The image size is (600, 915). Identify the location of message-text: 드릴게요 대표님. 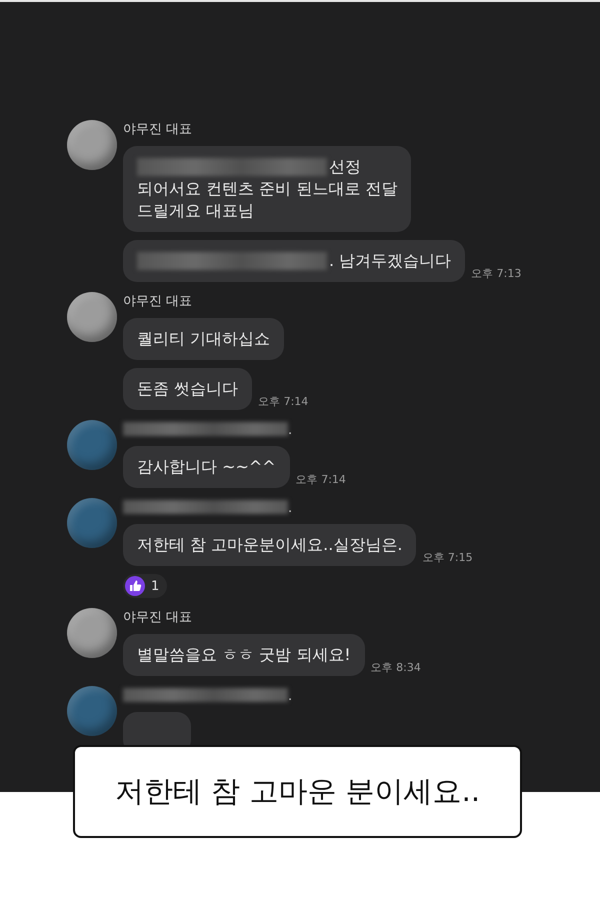
(195, 211).